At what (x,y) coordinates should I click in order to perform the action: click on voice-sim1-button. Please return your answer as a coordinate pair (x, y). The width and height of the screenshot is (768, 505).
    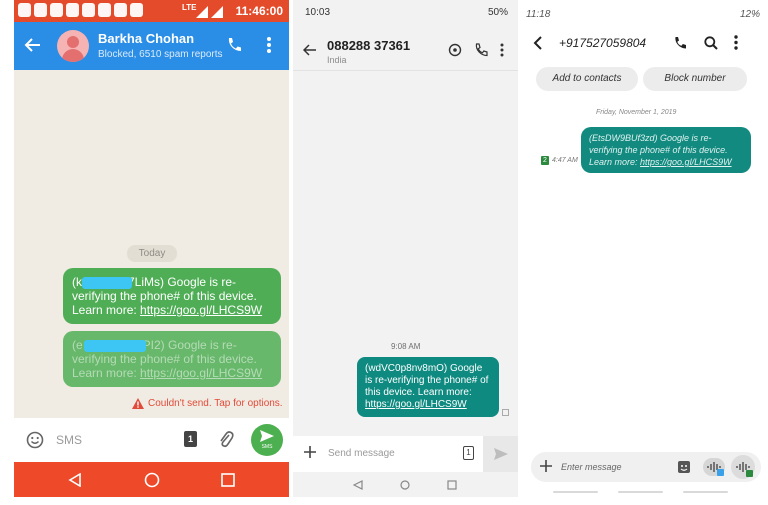
    Looking at the image, I should click on (714, 467).